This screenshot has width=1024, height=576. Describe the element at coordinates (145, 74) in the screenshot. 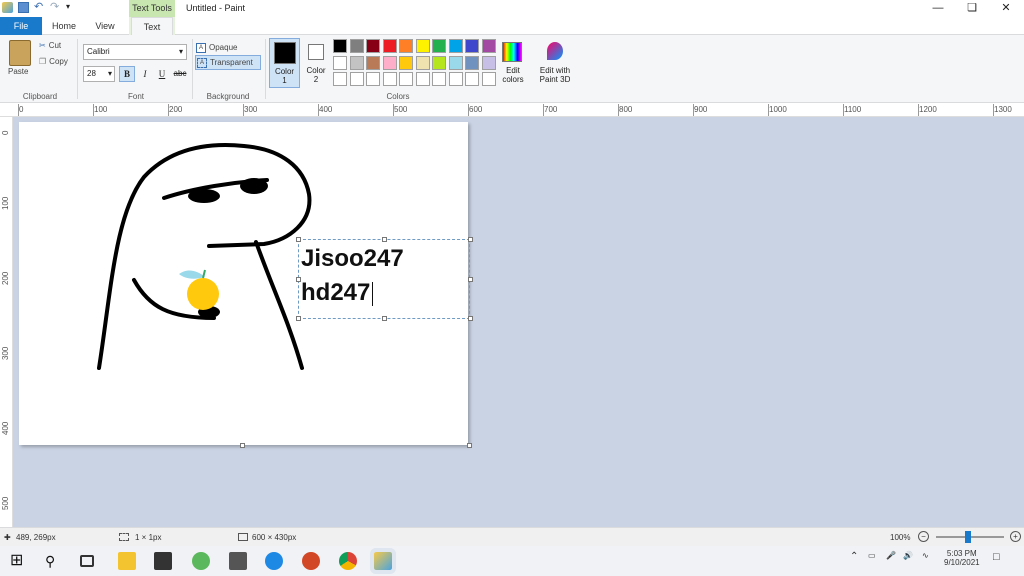

I see `italic-button: I` at that location.